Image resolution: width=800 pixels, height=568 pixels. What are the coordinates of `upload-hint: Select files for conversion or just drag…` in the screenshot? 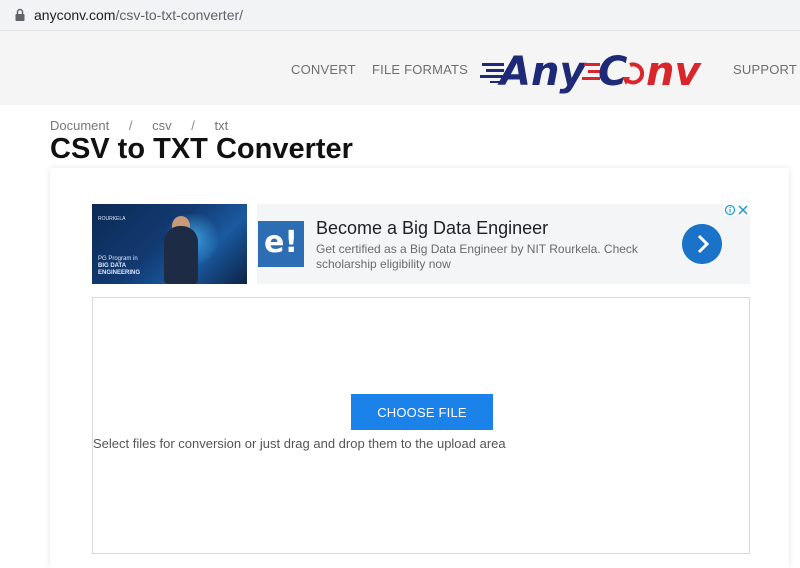 It's located at (299, 443).